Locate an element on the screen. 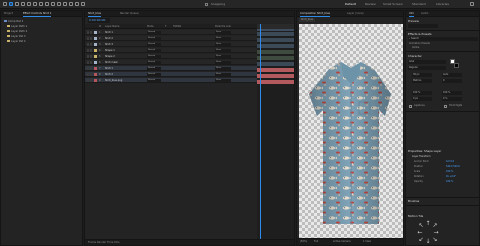 This screenshot has width=480, height=246. hindi-digits-checkbox is located at coordinates (445, 106).